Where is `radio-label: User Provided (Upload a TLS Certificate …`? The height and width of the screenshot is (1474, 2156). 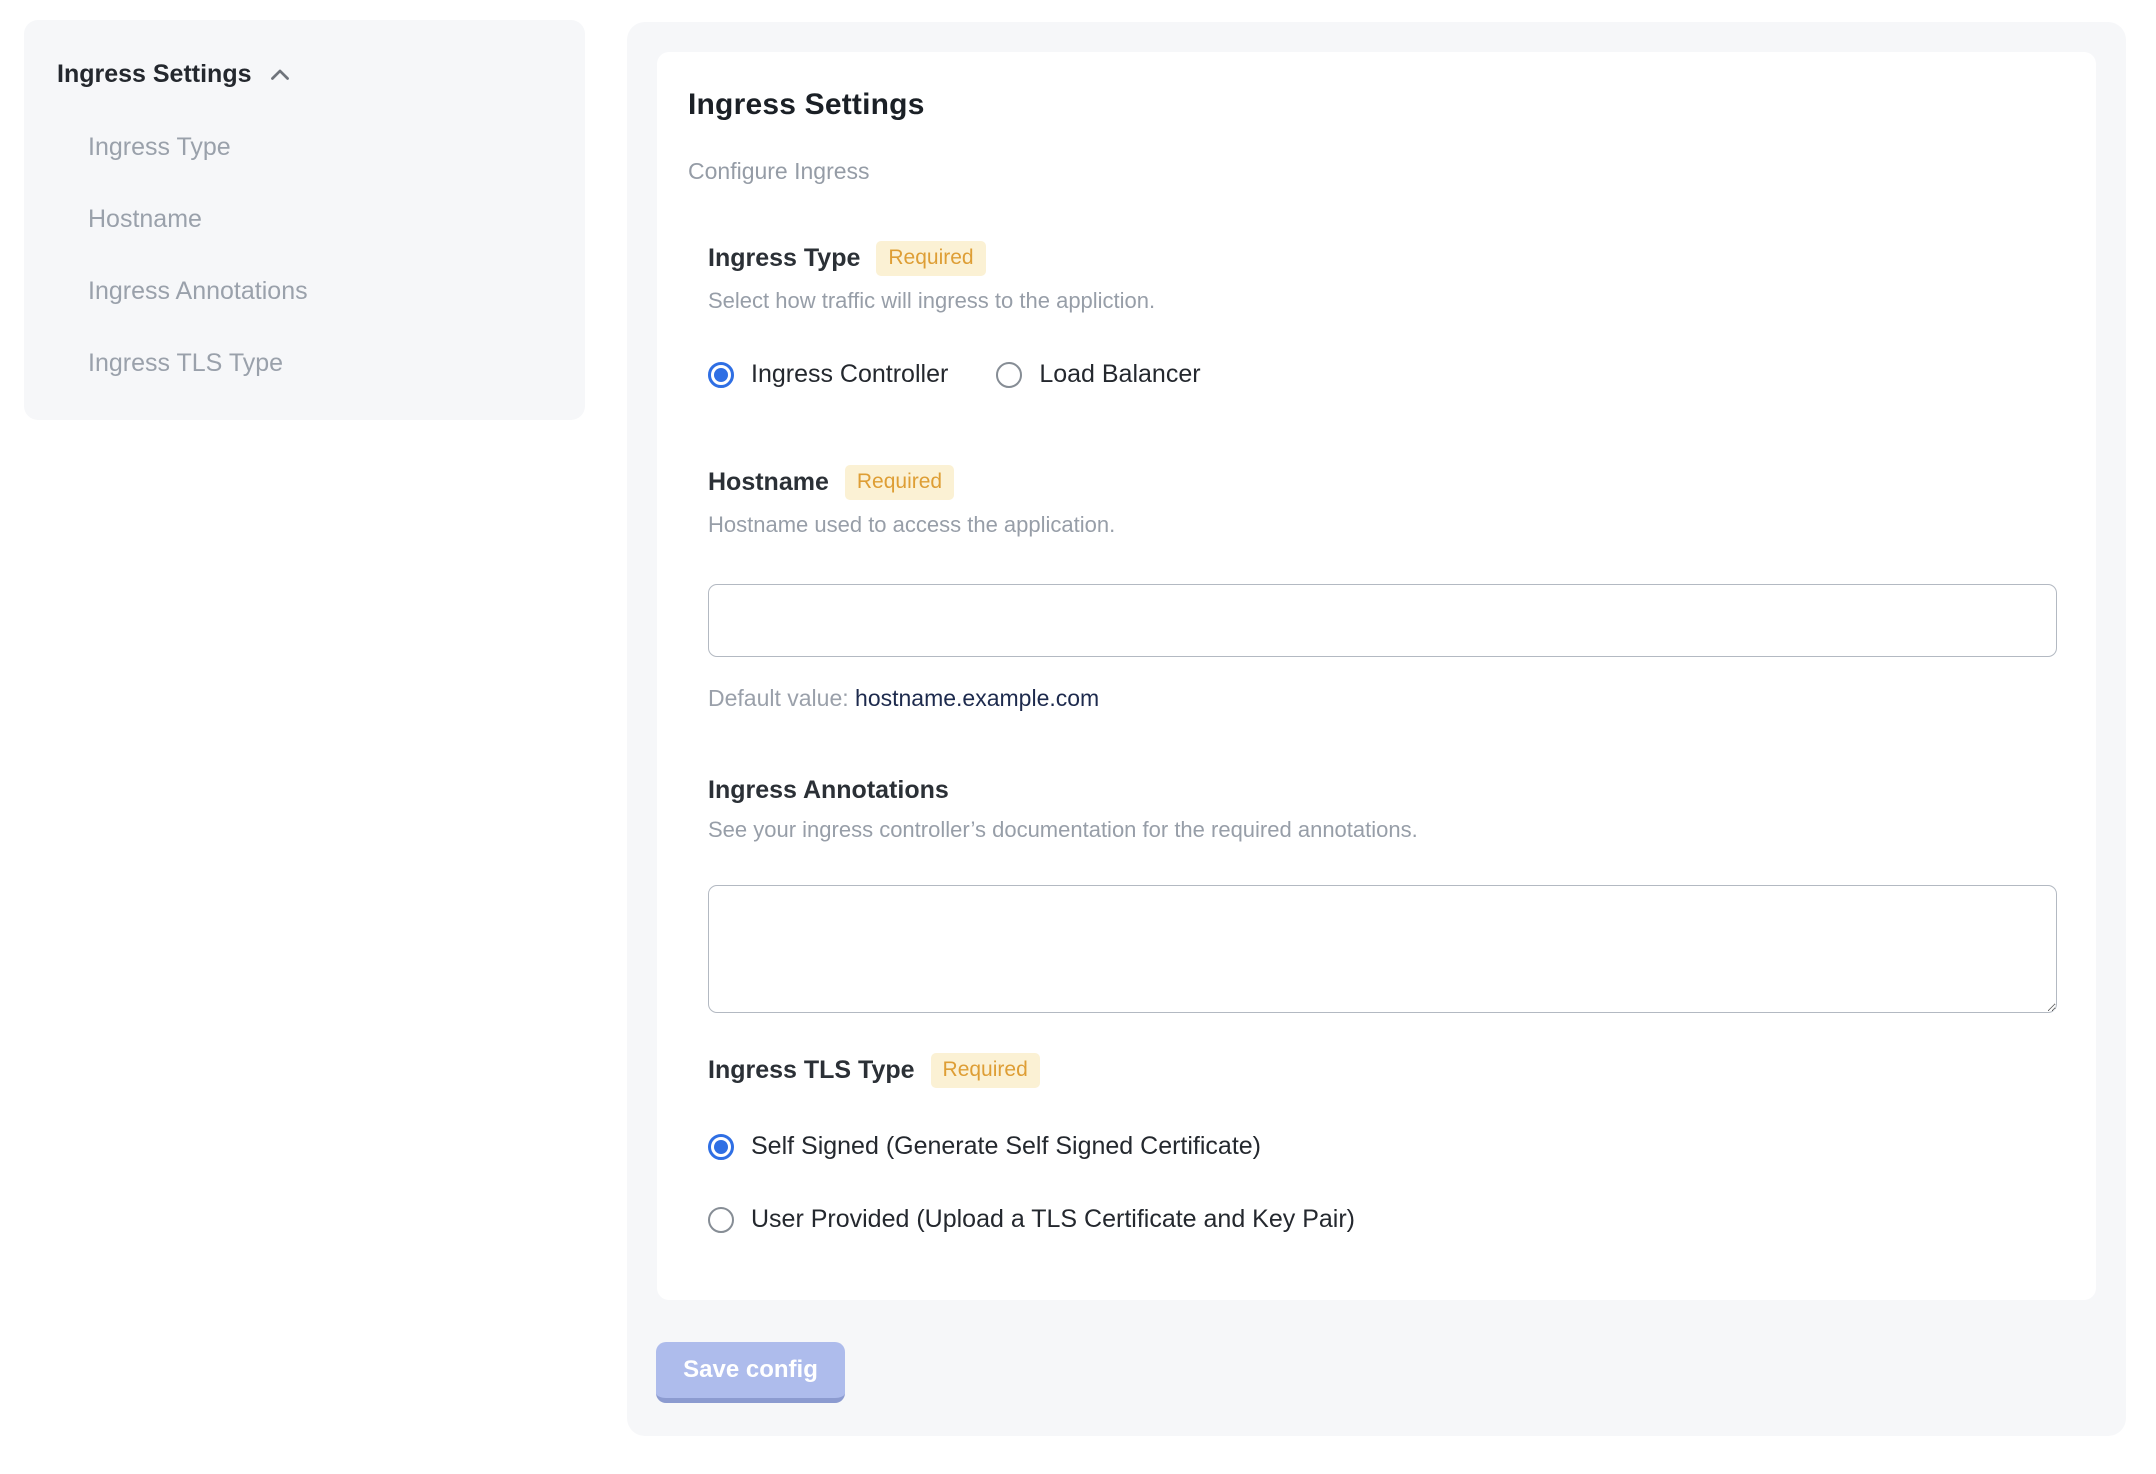
radio-label: User Provided (Upload a TLS Certificate … is located at coordinates (1053, 1219).